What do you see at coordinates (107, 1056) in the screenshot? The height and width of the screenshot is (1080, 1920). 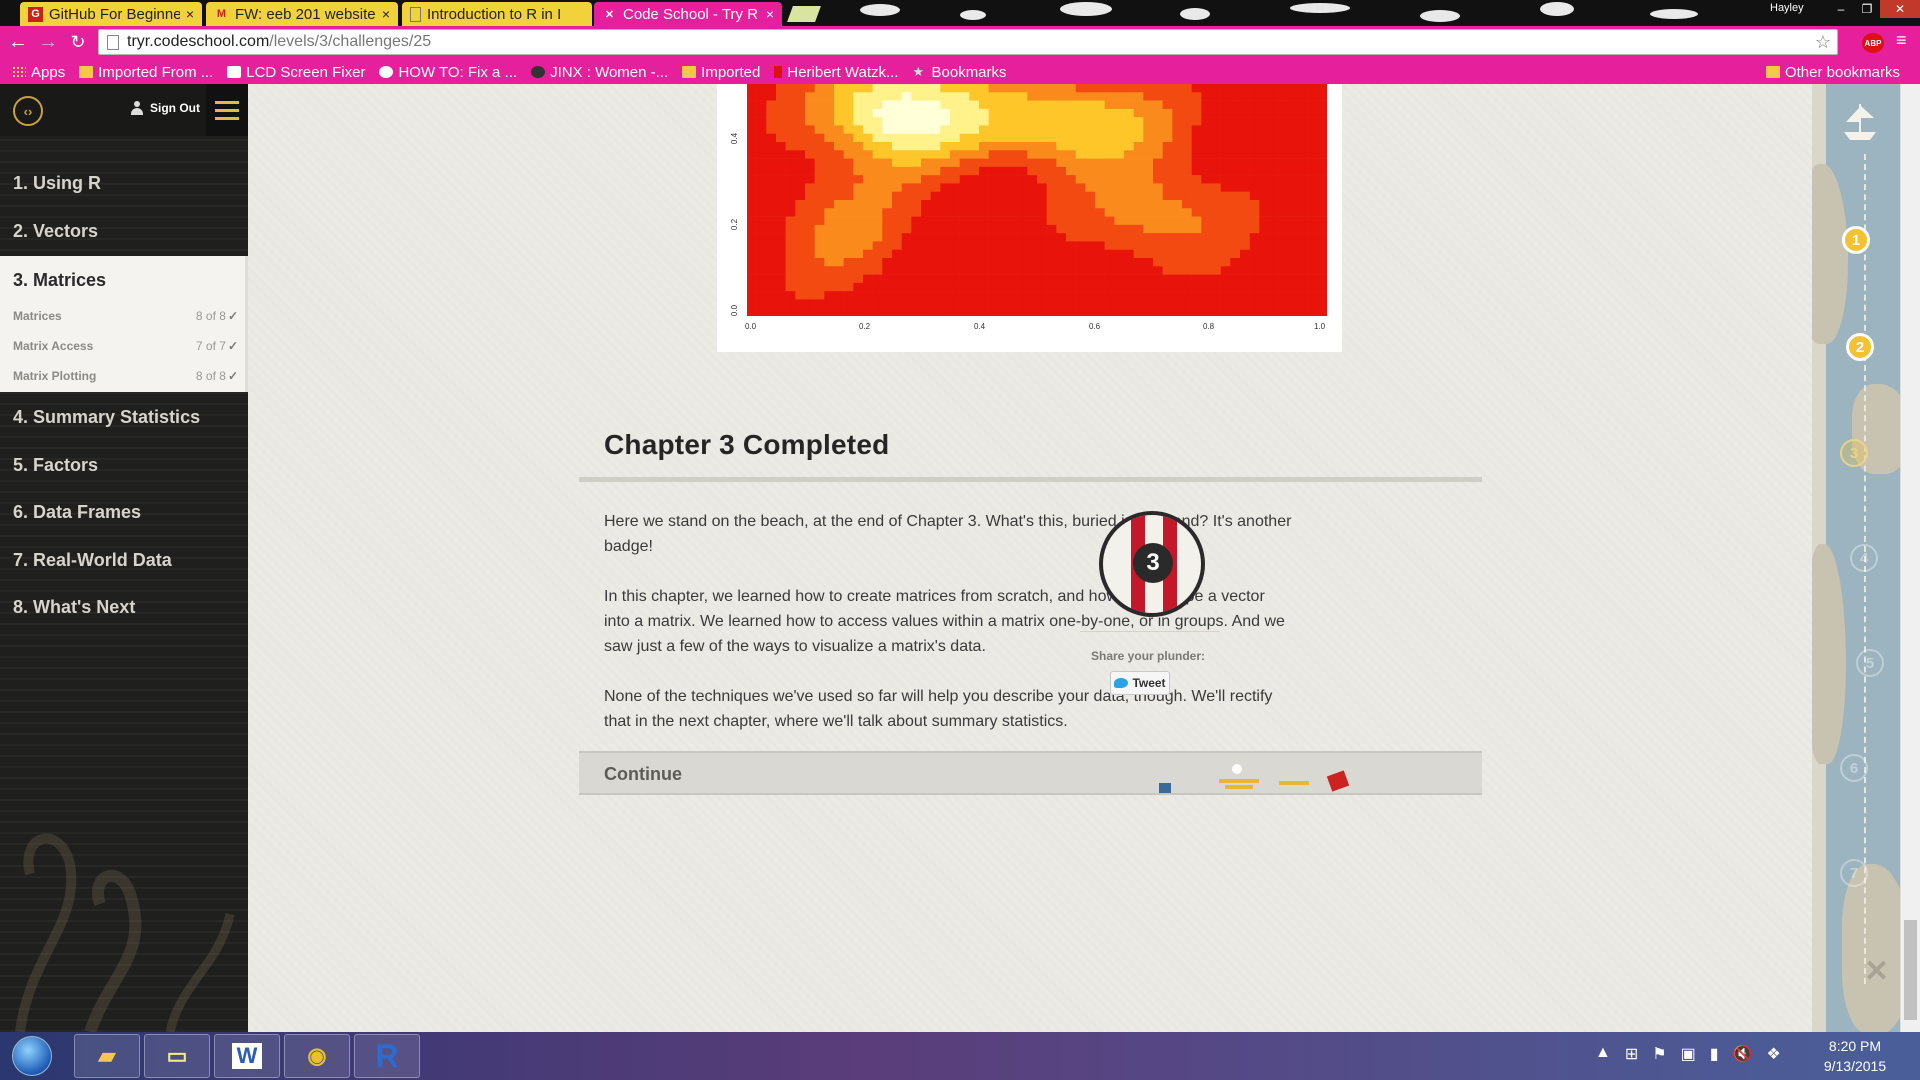 I see `taskbar-file-explorer: ▰` at bounding box center [107, 1056].